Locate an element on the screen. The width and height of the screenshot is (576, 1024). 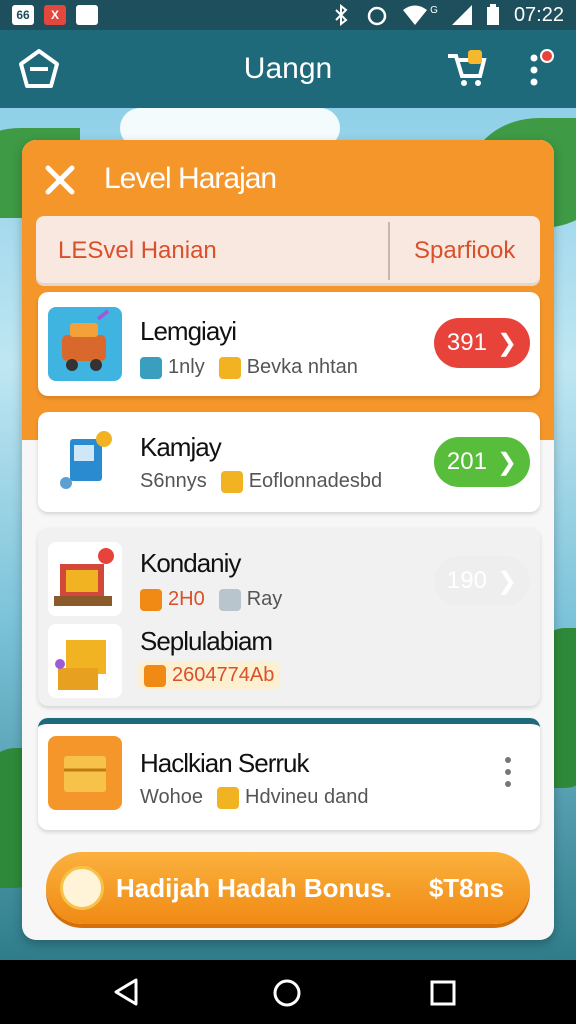
app-notification-icon: X is located at coordinates (55, 15).